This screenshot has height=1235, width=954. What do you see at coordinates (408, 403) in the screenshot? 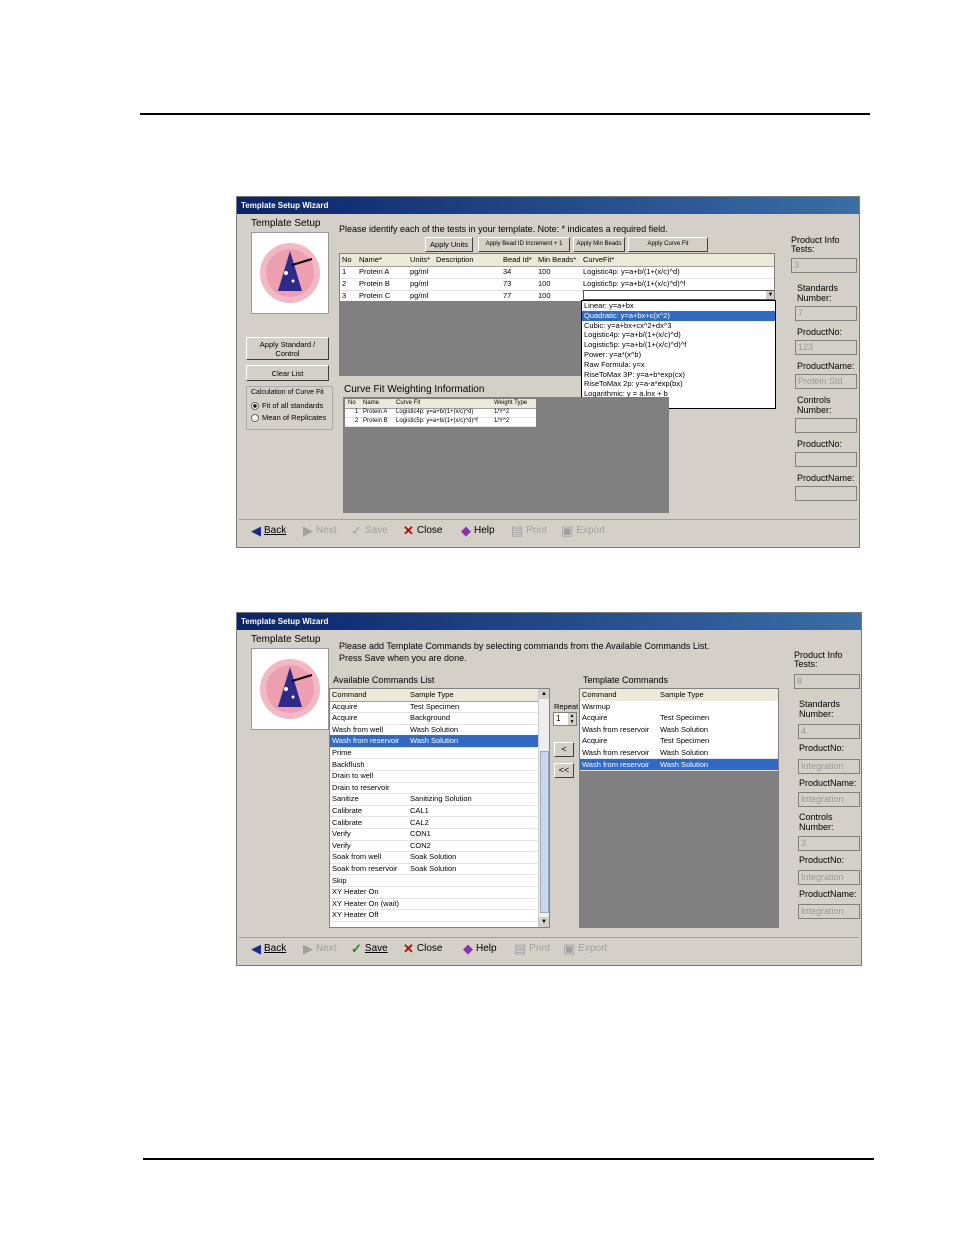
I see `col-curve-fit: Curve Fit` at bounding box center [408, 403].